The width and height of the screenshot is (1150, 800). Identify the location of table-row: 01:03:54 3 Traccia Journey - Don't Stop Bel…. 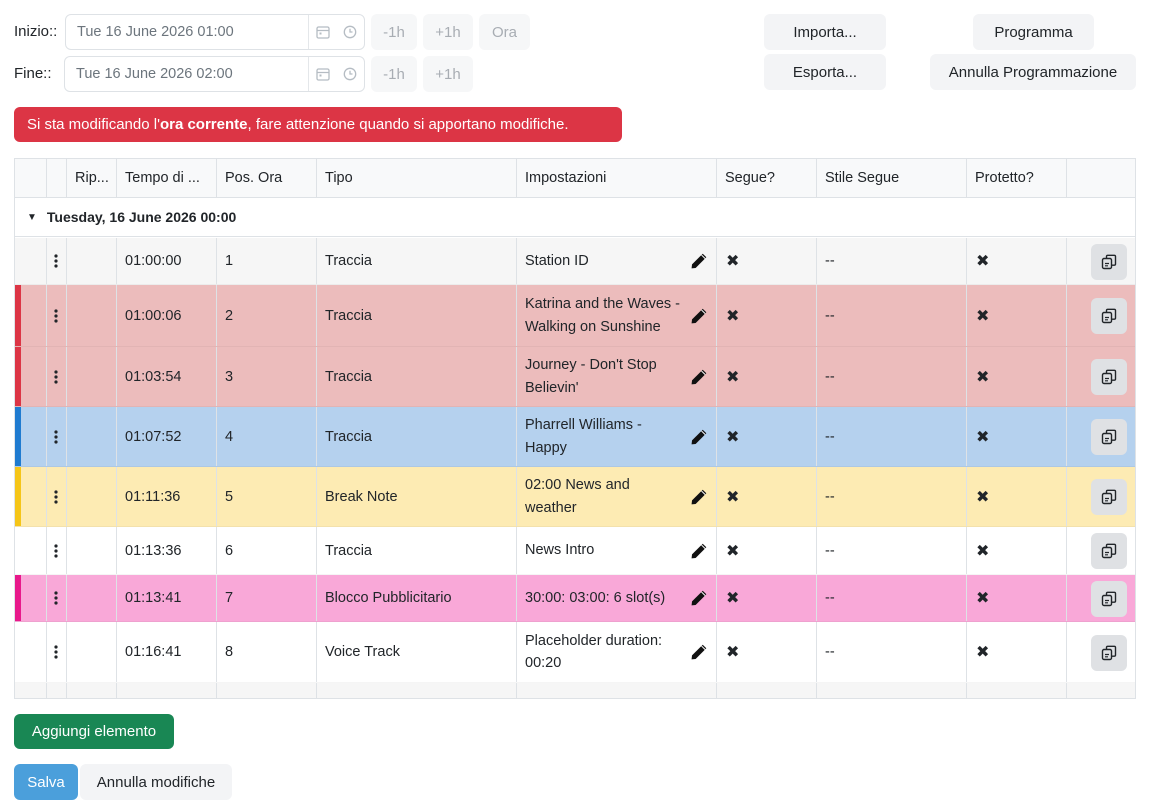
(575, 377).